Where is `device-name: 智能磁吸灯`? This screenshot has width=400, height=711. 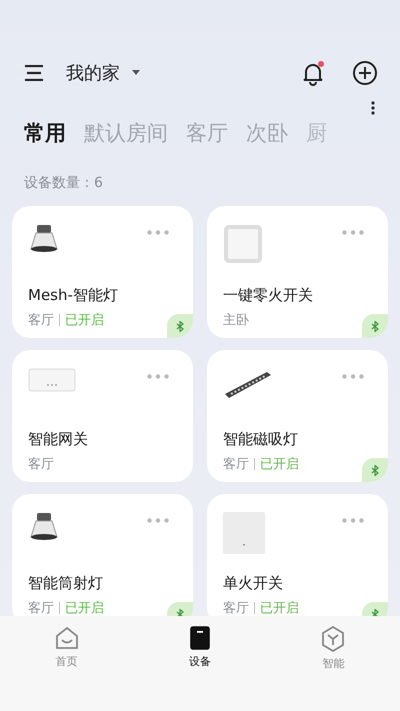
device-name: 智能磁吸灯 is located at coordinates (261, 439).